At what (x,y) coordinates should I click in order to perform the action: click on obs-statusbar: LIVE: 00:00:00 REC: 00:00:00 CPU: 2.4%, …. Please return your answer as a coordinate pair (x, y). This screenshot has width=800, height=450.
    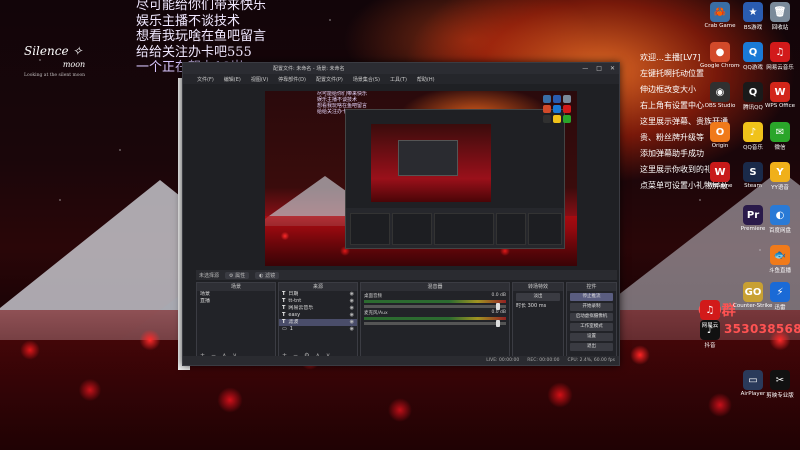
    Looking at the image, I should click on (401, 360).